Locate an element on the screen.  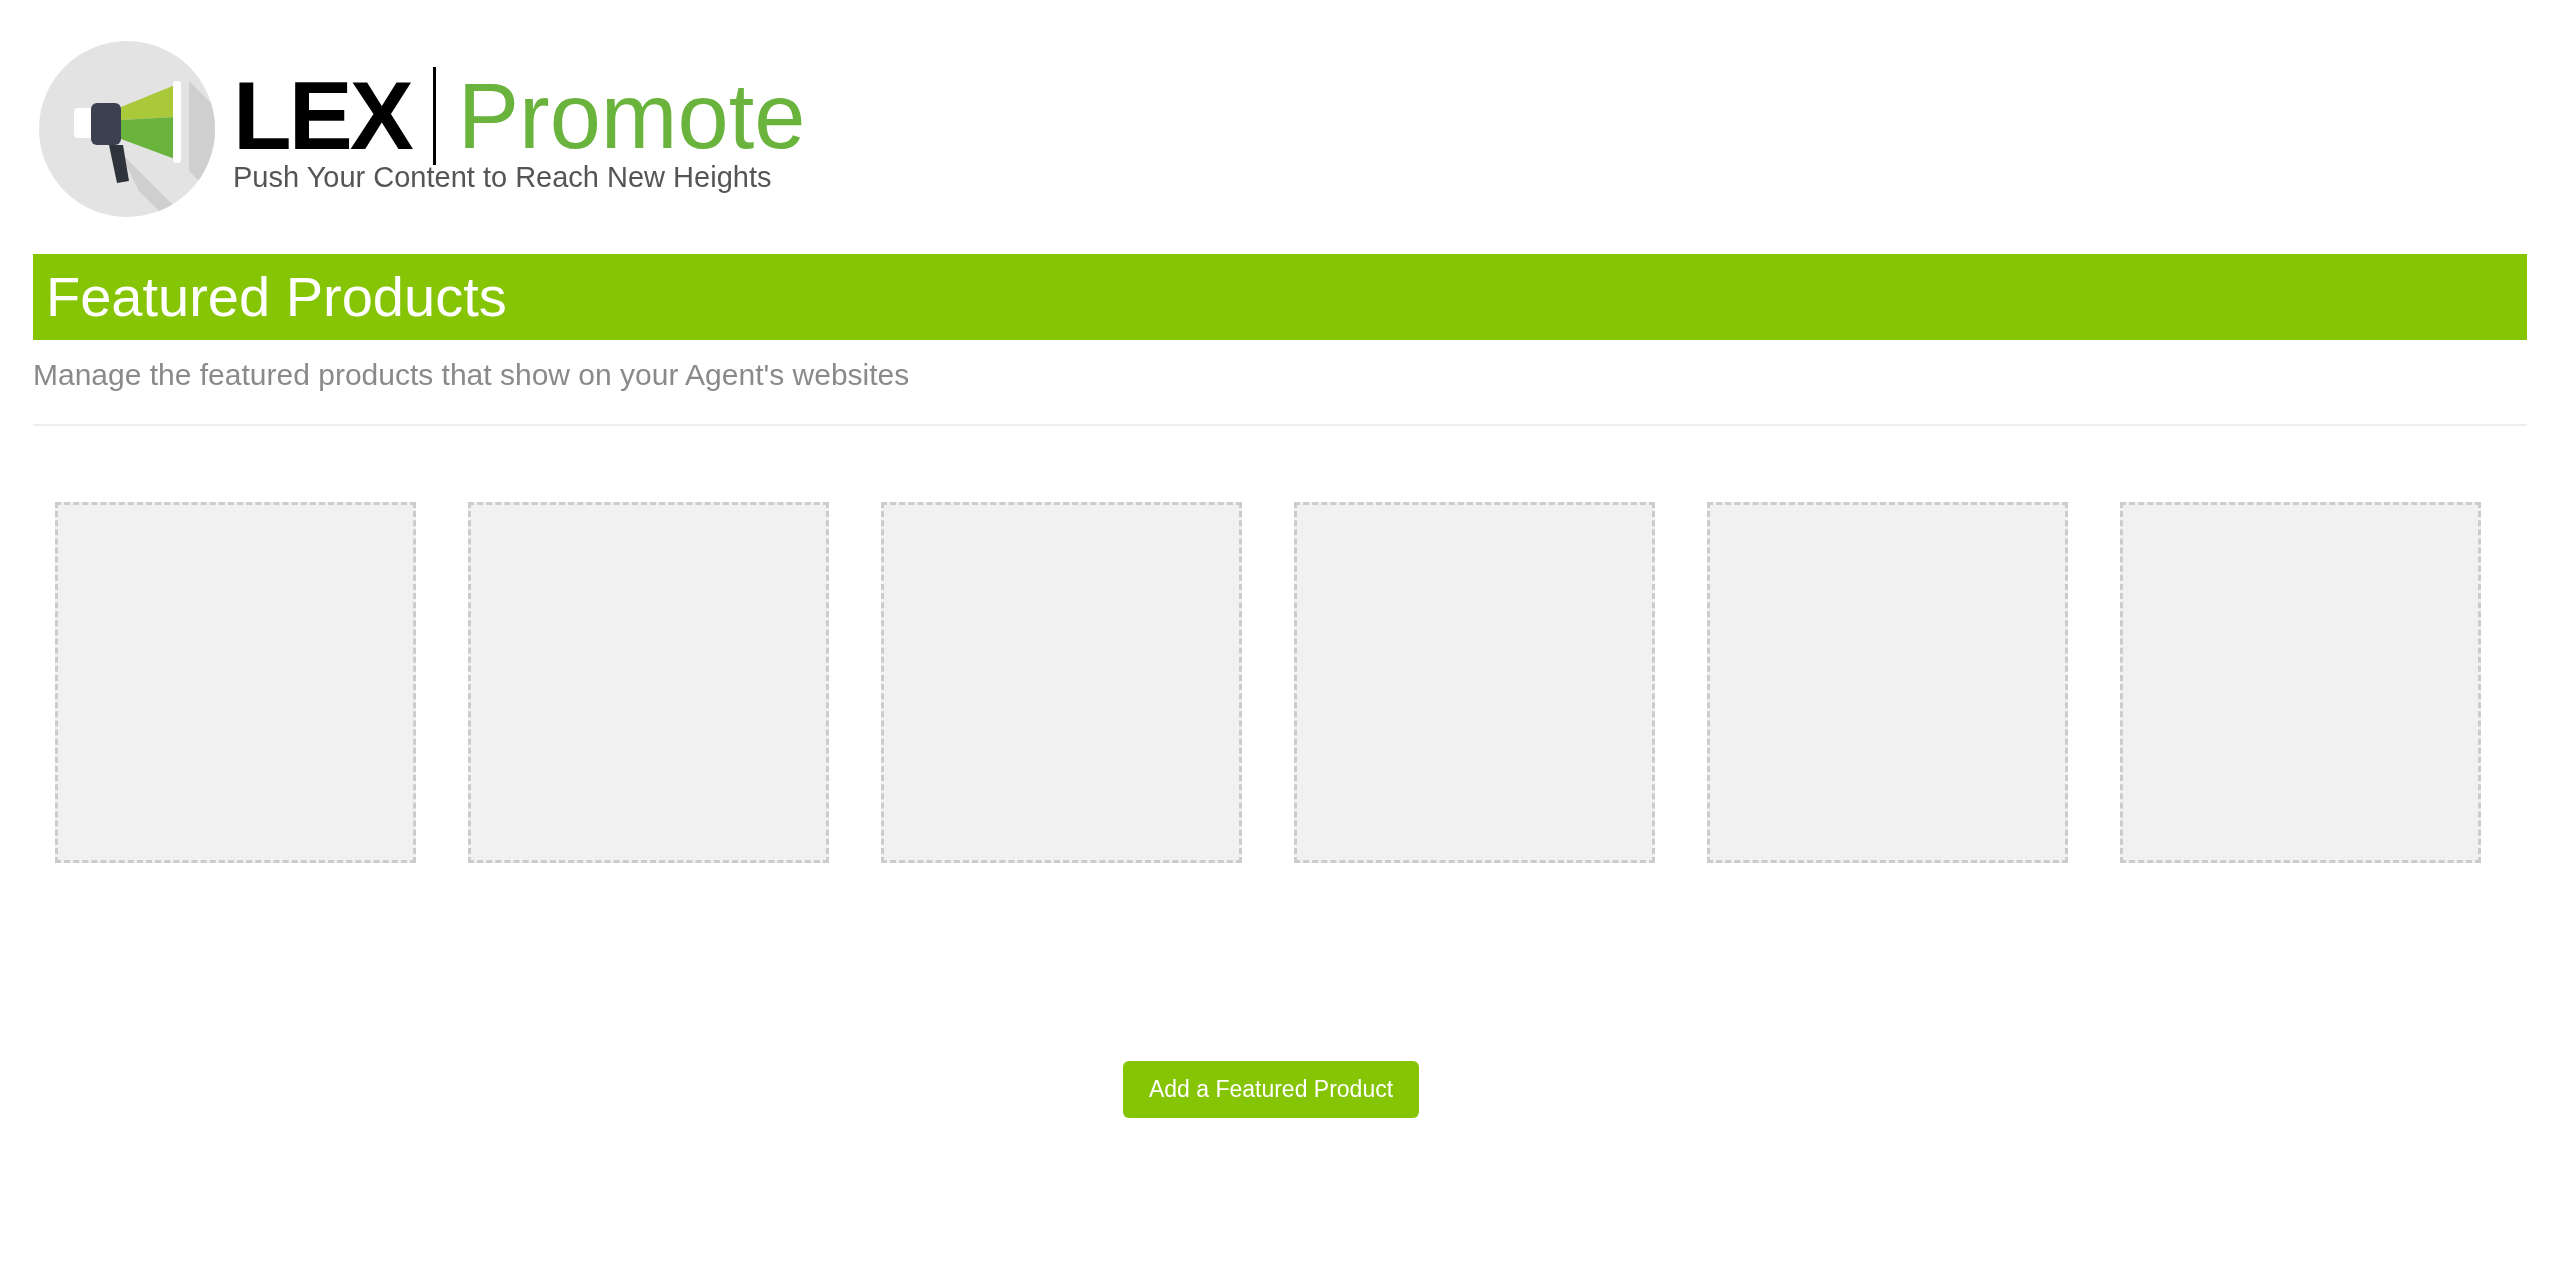
tagline: Push Your Content to Reach New Heights is located at coordinates (503, 177).